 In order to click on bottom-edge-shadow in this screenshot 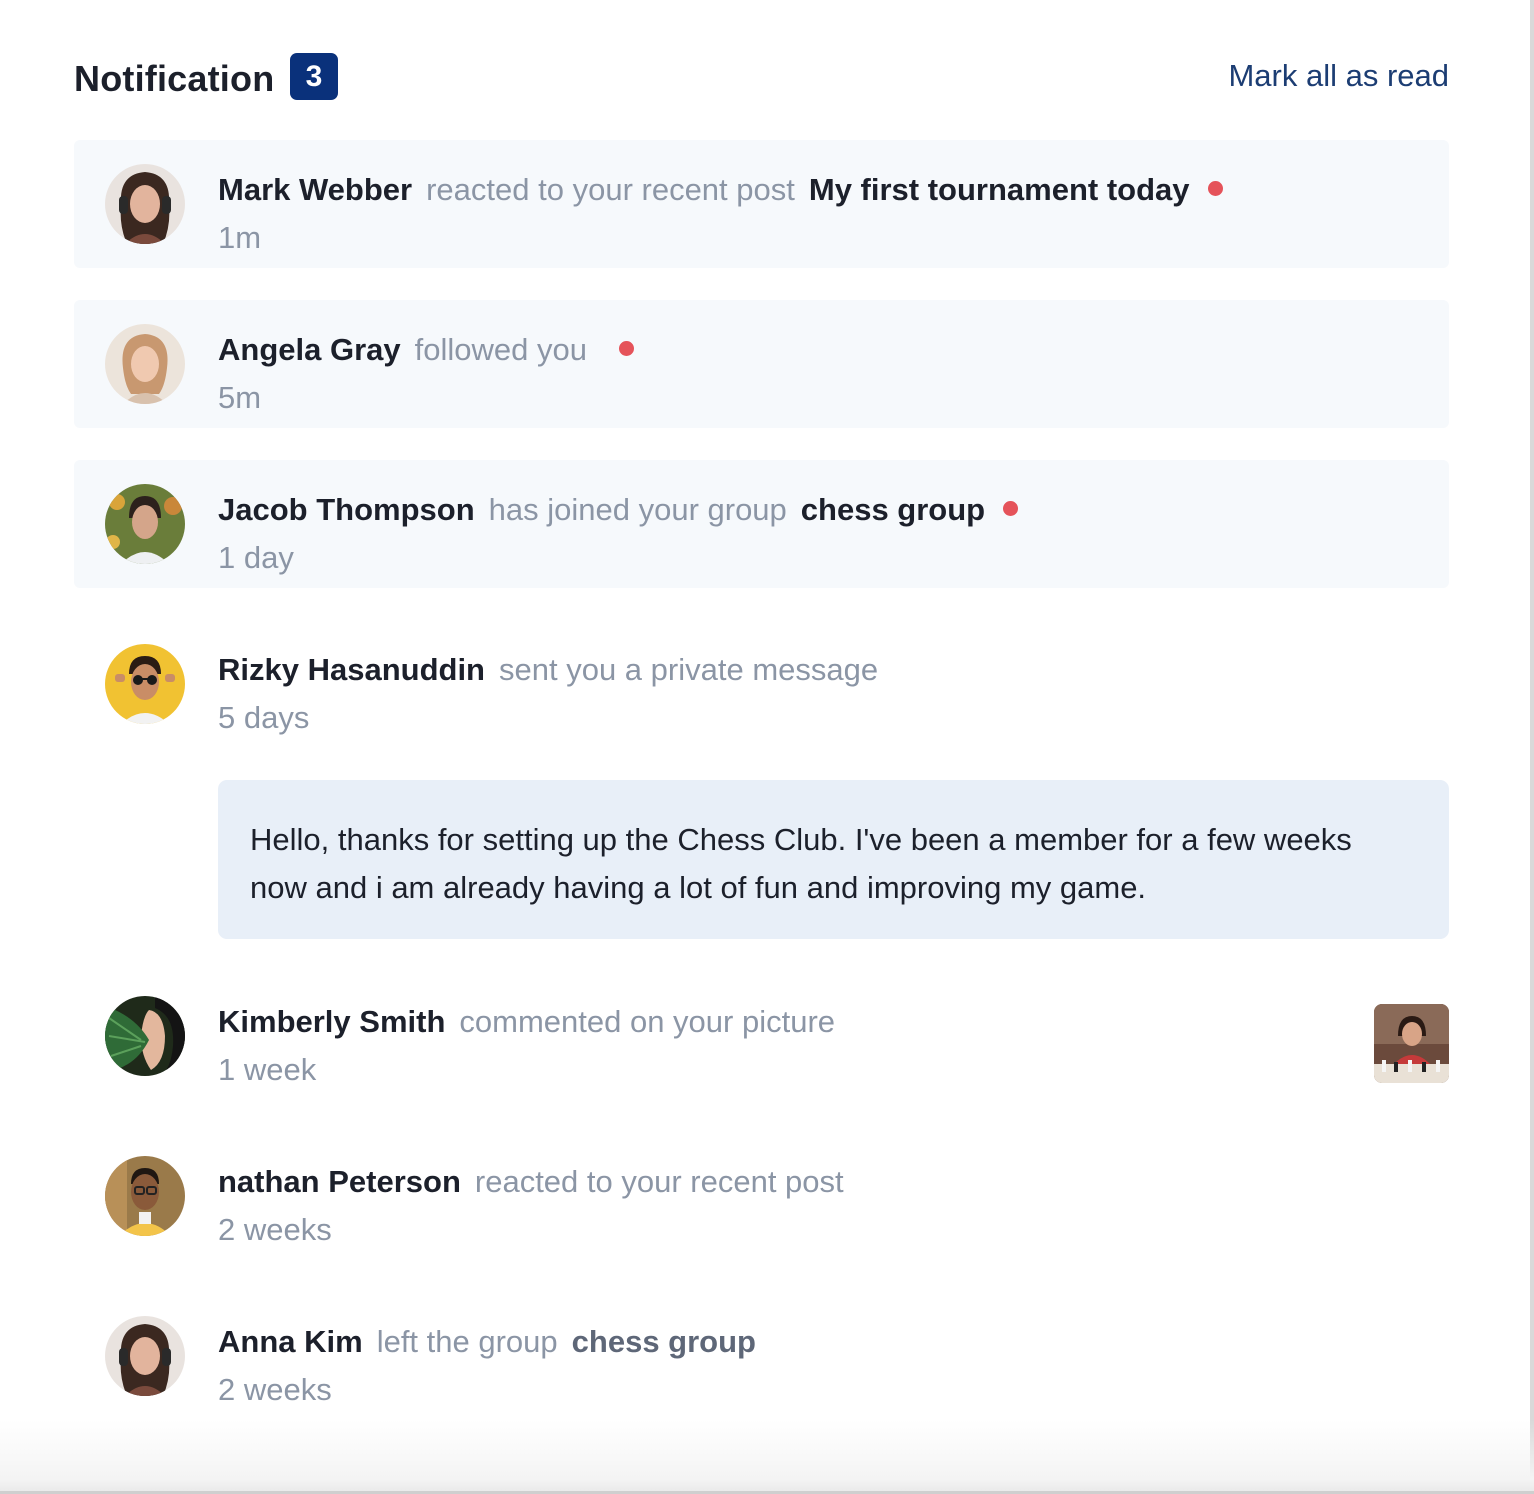, I will do `click(767, 1457)`.